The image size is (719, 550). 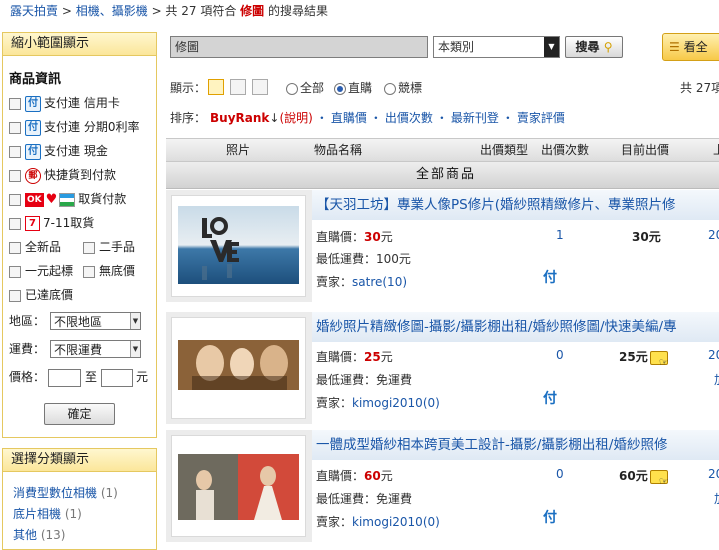 I want to click on price-label: 直購價：, so click(x=340, y=357).